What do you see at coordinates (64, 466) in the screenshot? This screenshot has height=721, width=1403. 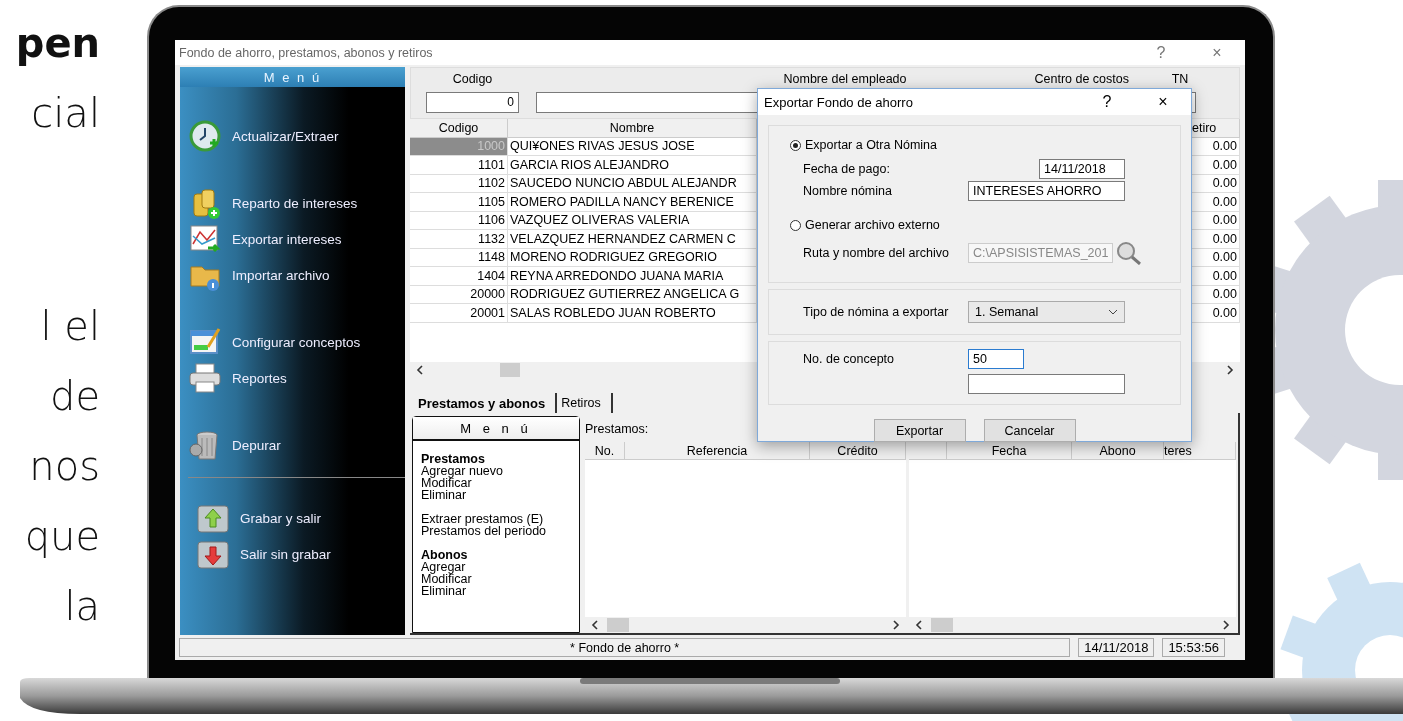 I see `side-text: nos` at bounding box center [64, 466].